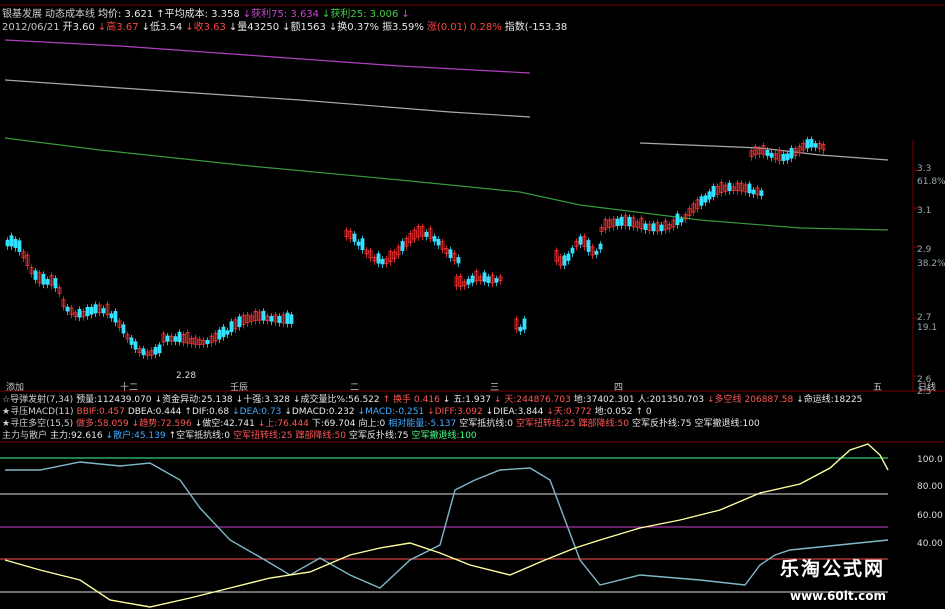  Describe the element at coordinates (118, 27) in the screenshot. I see `header2-field-2: ↓高3.67` at that location.